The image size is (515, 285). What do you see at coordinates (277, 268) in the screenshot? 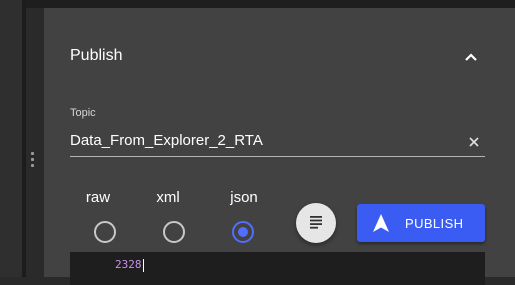
I see `message-editor: 2328` at bounding box center [277, 268].